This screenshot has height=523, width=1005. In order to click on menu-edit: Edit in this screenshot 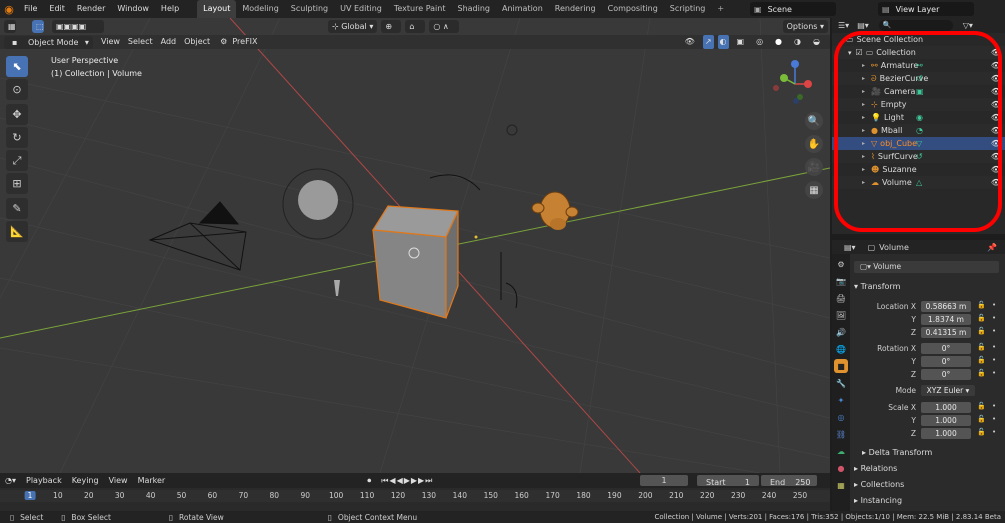, I will do `click(57, 9)`.